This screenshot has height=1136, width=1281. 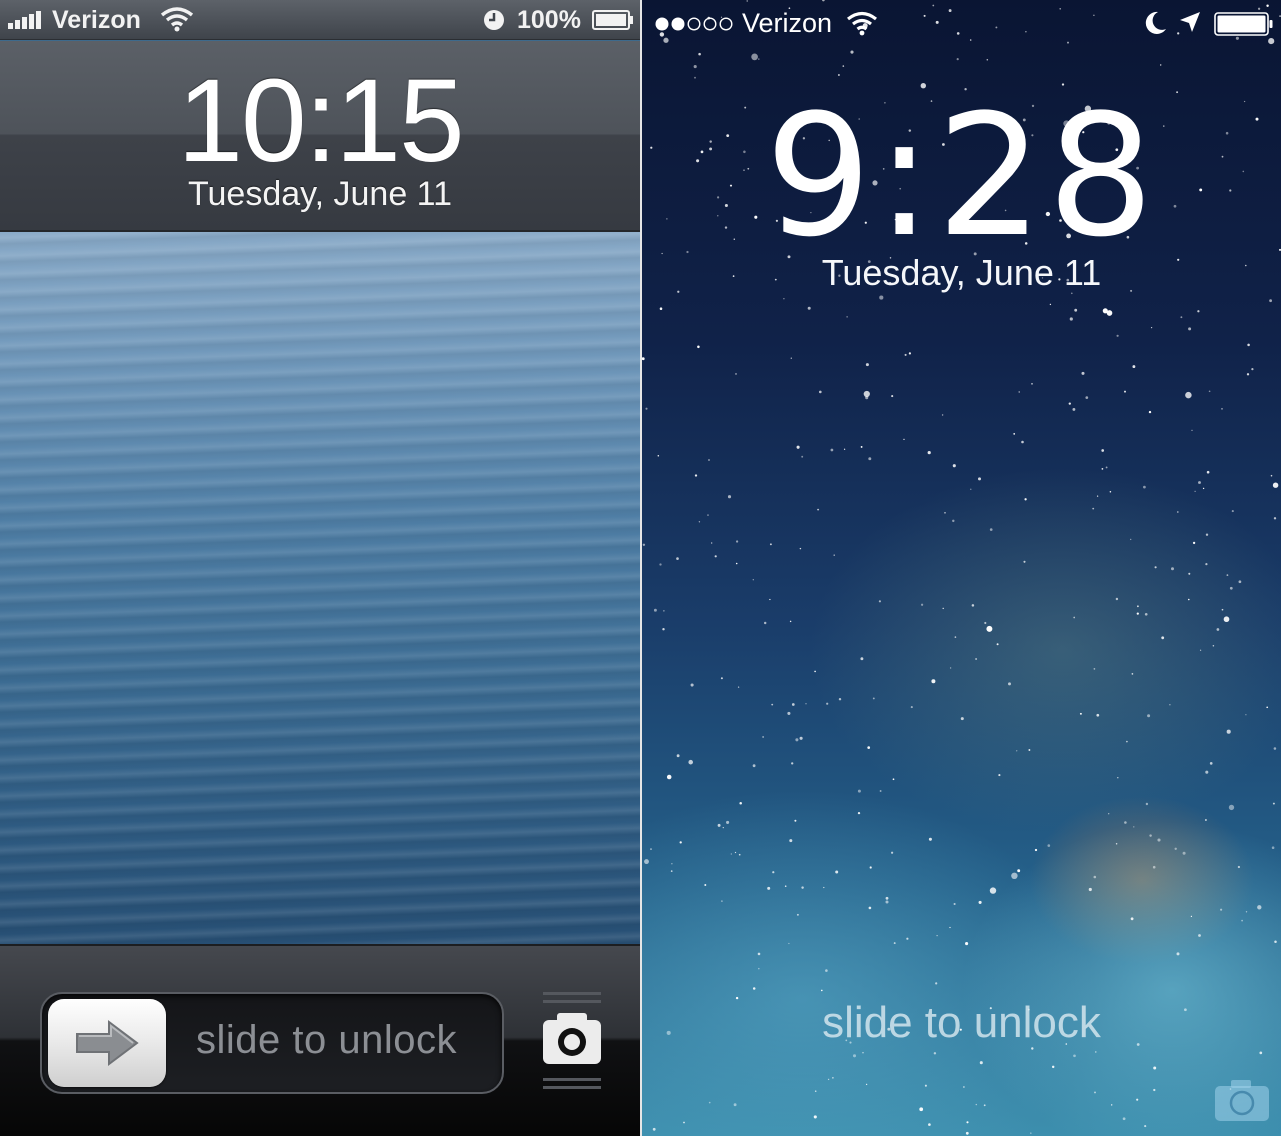 What do you see at coordinates (320, 20) in the screenshot?
I see `status-bar: Verizon 100%` at bounding box center [320, 20].